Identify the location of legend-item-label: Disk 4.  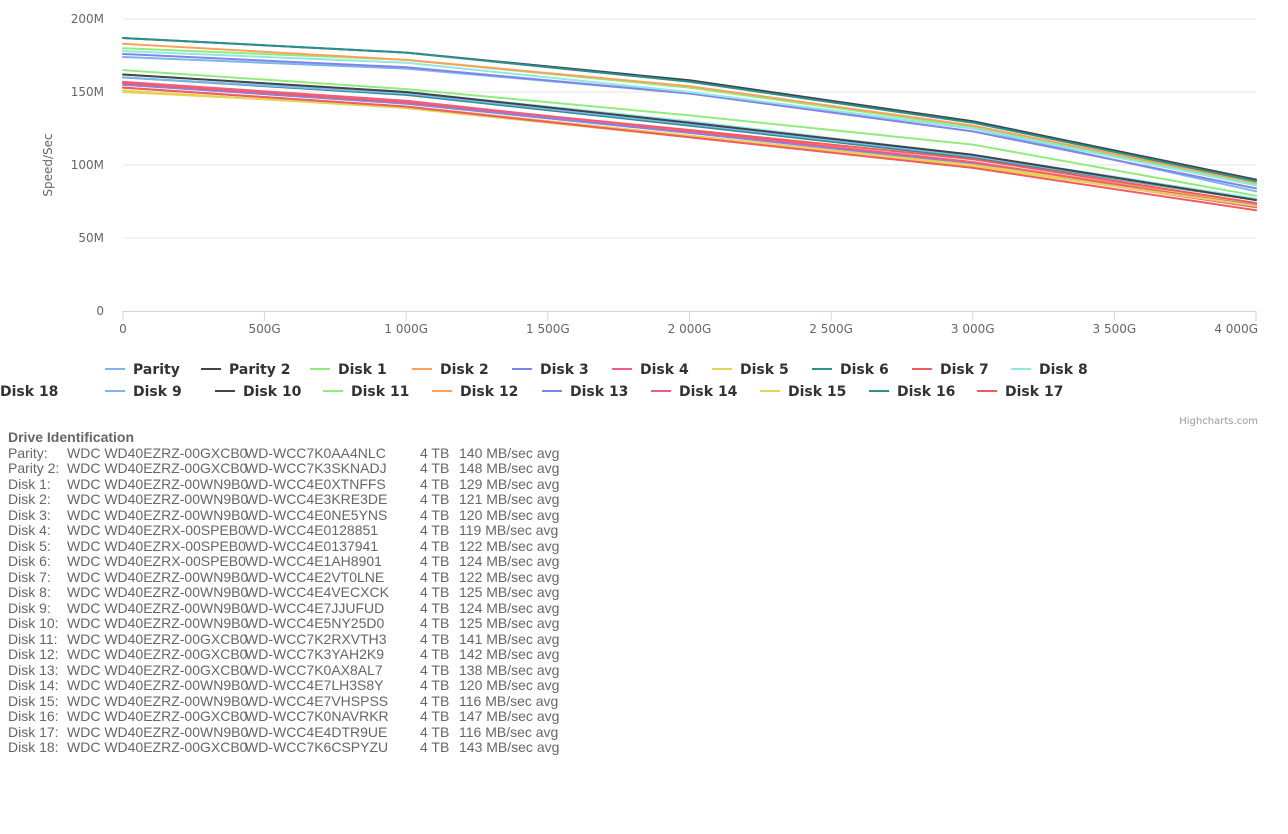
(664, 370).